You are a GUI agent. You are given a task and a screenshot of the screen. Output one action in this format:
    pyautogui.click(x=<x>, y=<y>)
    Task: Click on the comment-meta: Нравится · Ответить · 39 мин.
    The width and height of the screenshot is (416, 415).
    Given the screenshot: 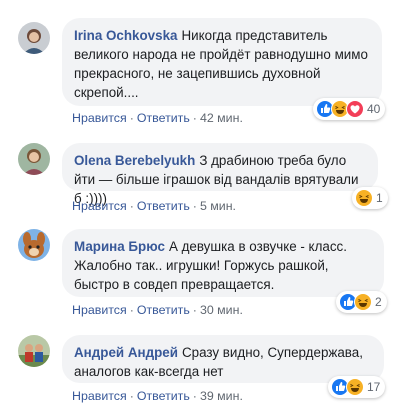 What is the action you would take?
    pyautogui.click(x=157, y=396)
    